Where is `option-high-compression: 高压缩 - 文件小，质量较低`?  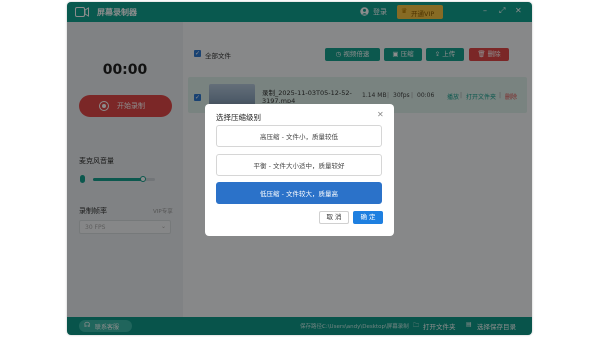
option-high-compression: 高压缩 - 文件小，质量较低 is located at coordinates (299, 136).